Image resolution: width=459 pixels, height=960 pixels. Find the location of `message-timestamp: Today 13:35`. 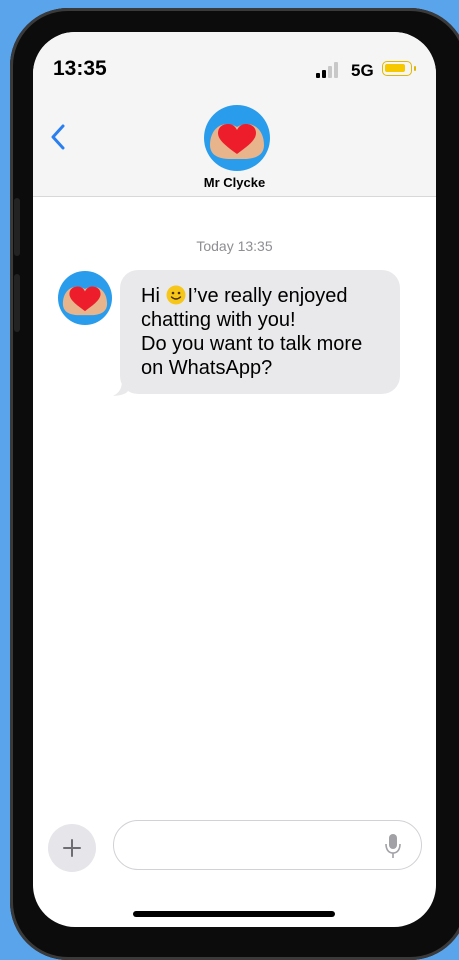

message-timestamp: Today 13:35 is located at coordinates (234, 246).